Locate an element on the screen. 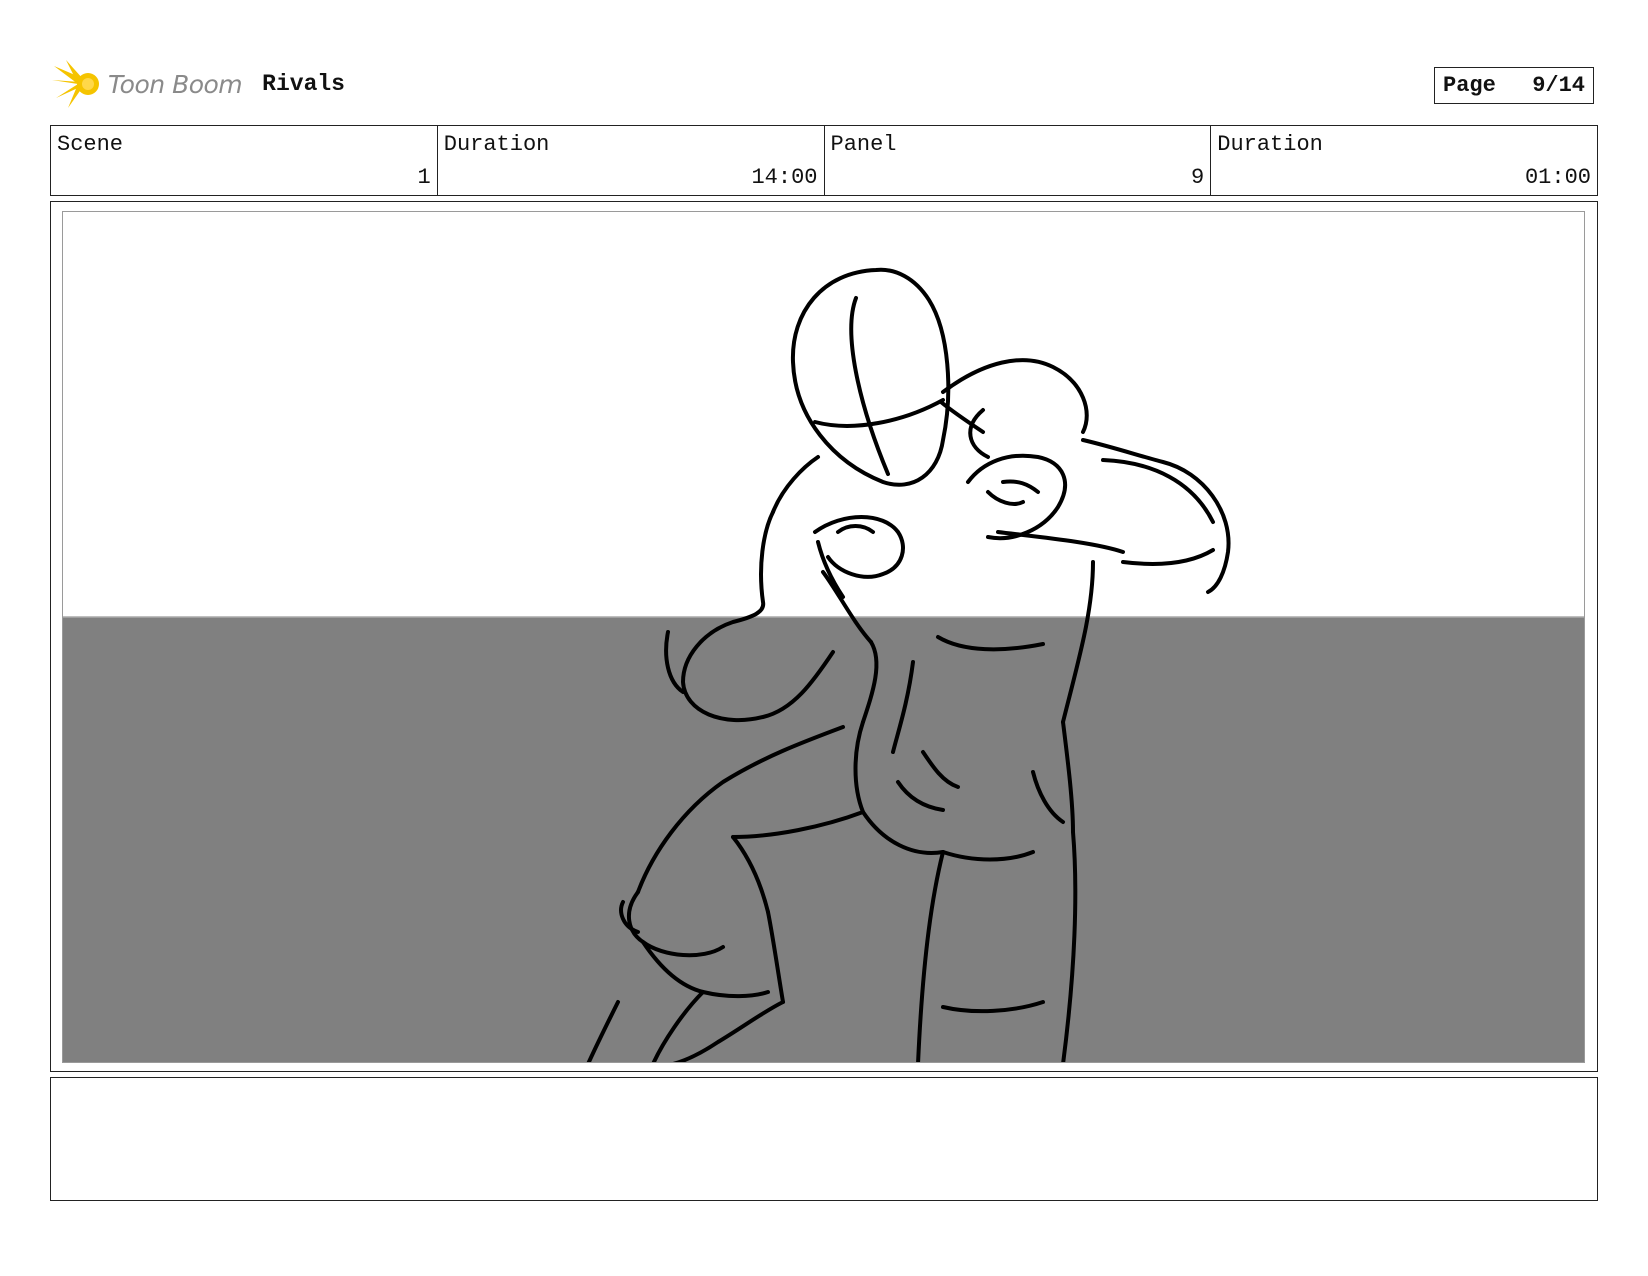 The height and width of the screenshot is (1276, 1648). toon-boom-logo-icon is located at coordinates (75, 84).